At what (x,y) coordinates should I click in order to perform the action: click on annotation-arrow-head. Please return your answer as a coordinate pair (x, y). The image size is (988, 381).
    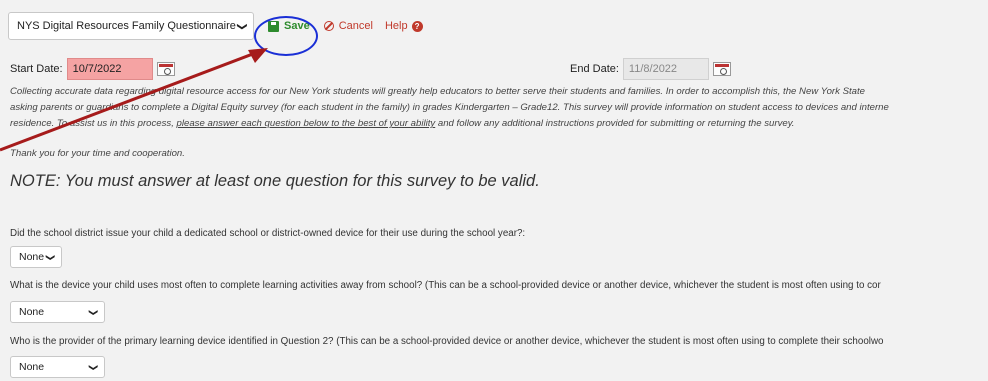
    Looking at the image, I should click on (258, 55).